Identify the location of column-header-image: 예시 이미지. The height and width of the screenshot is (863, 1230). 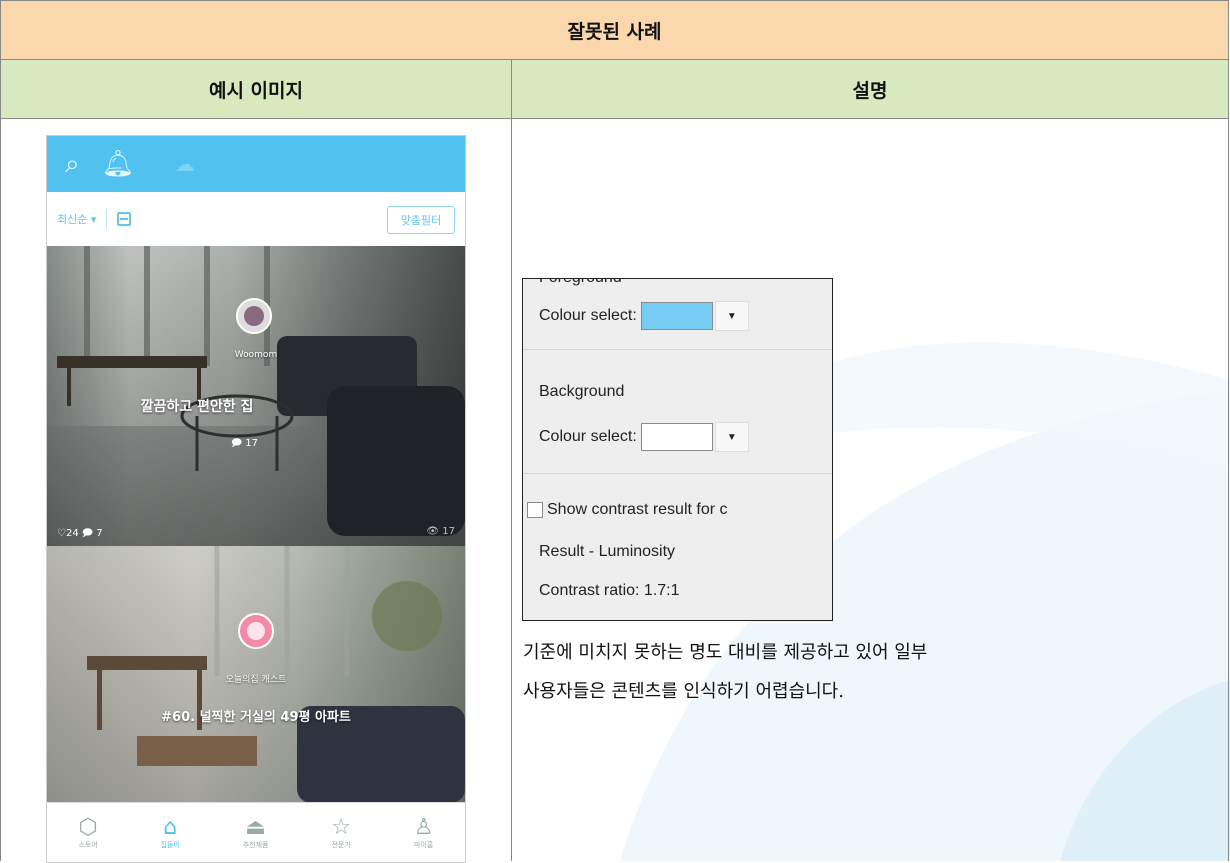
(256, 89).